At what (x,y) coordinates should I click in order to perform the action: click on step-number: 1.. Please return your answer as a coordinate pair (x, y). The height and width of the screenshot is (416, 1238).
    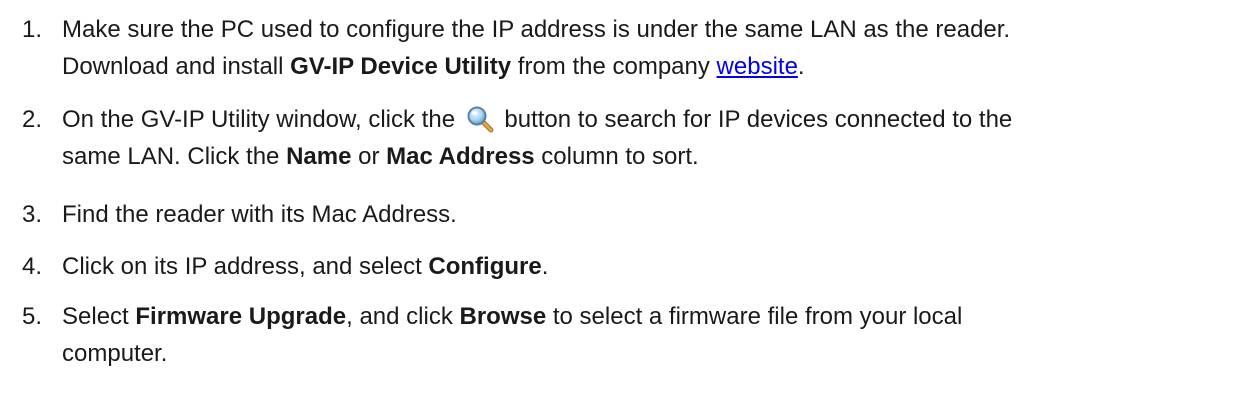
    Looking at the image, I should click on (32, 29).